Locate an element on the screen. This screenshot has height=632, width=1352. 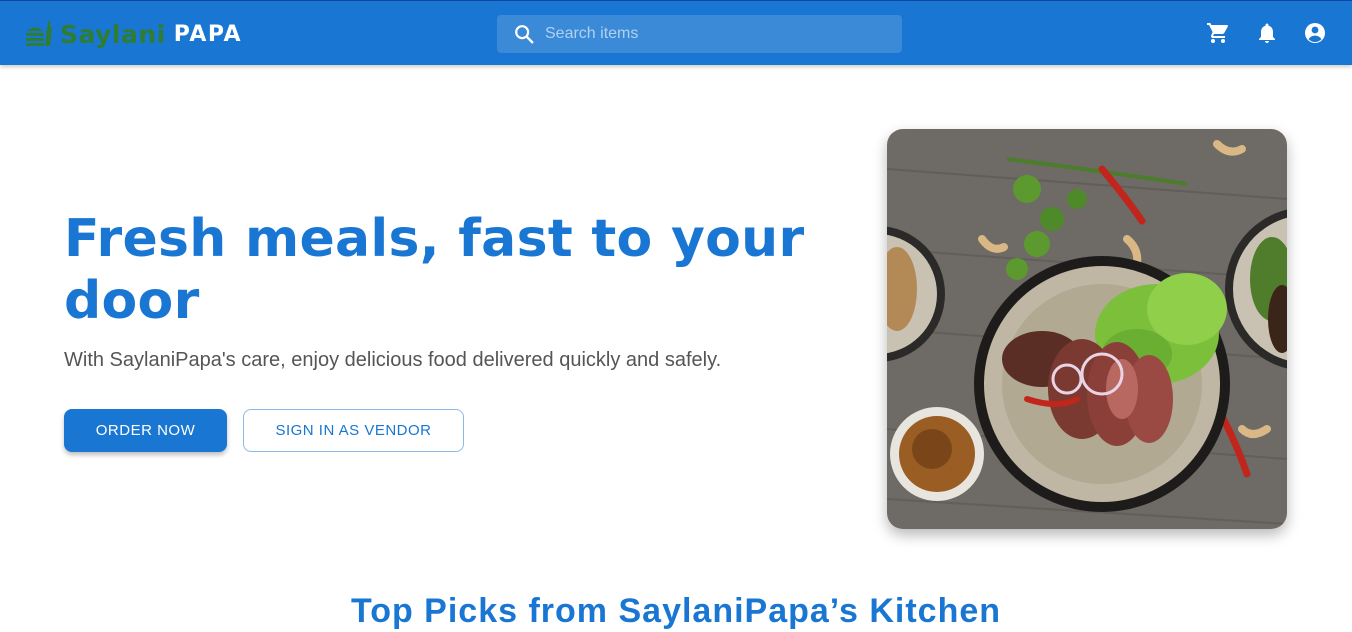
fastfood-icon is located at coordinates (39, 33).